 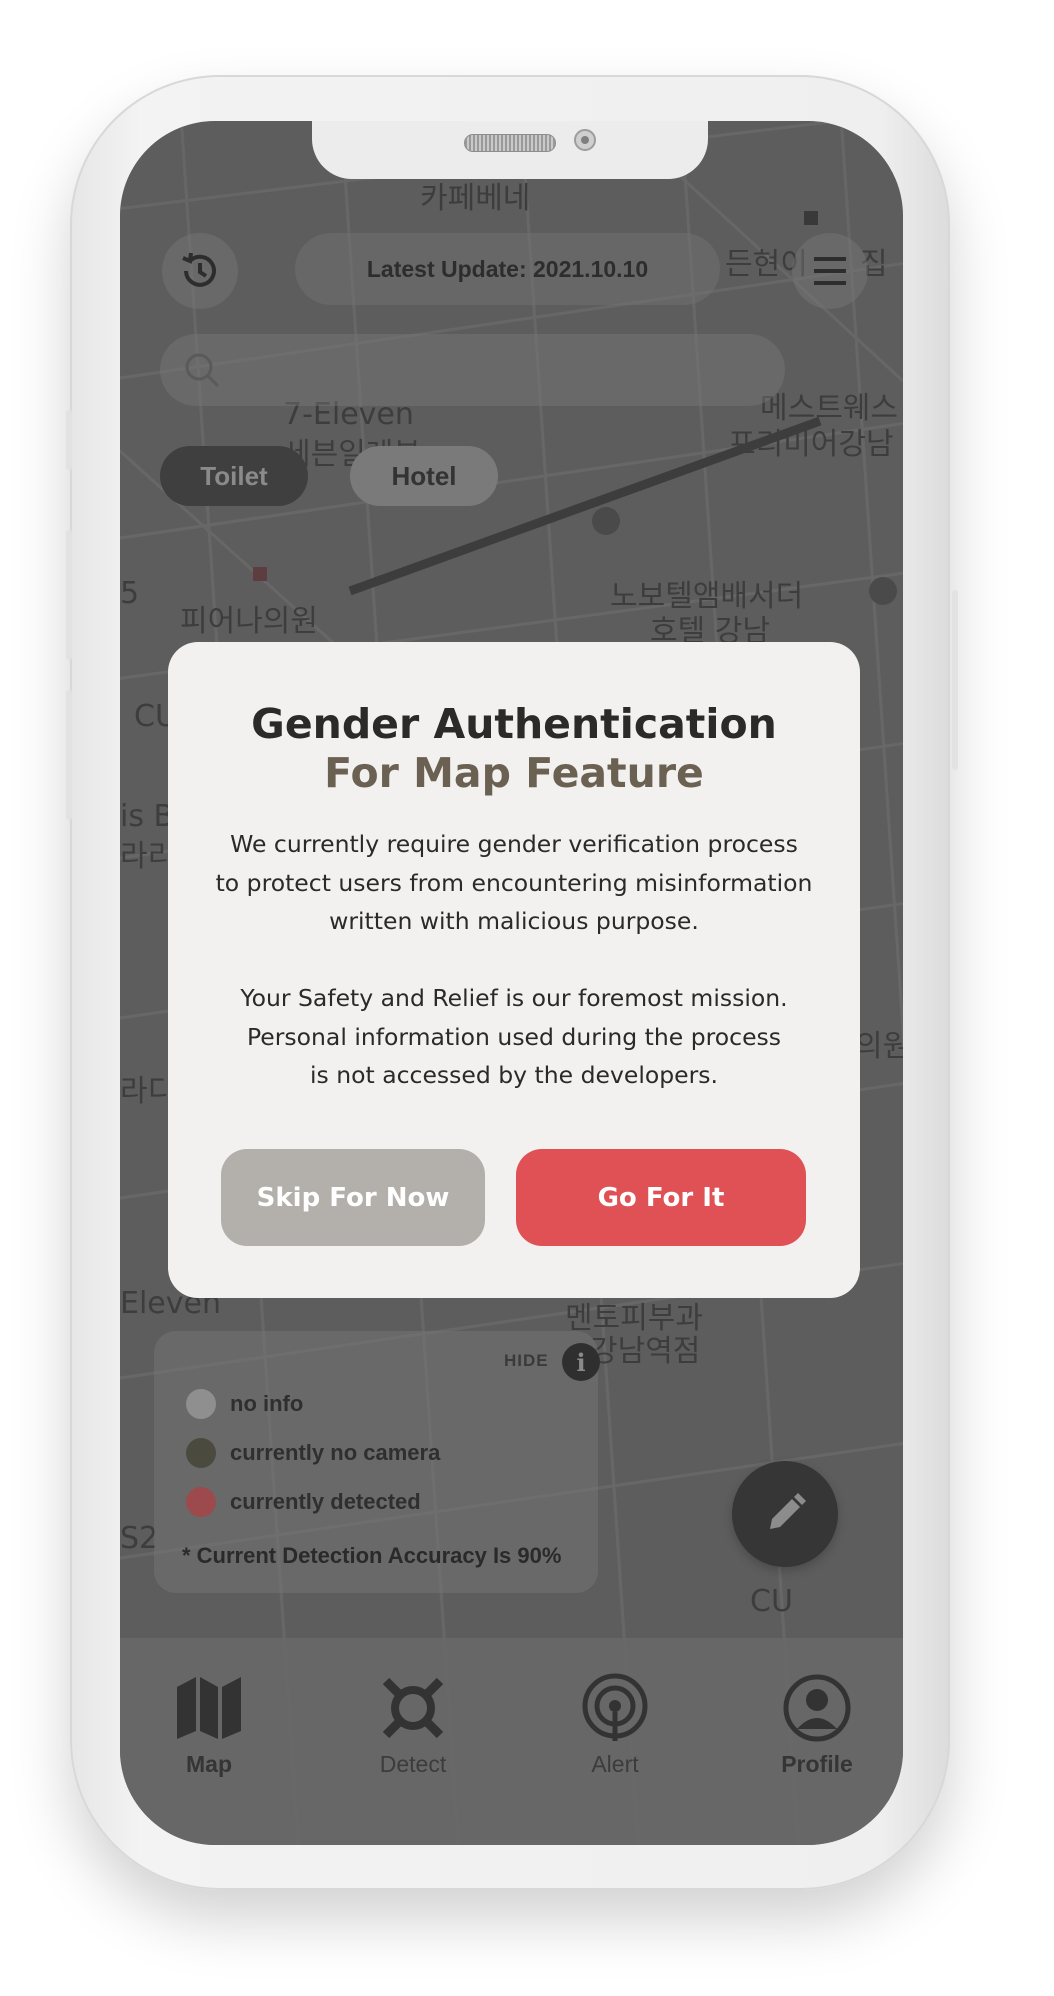 I want to click on filter-chip-hotel: Hotel, so click(x=424, y=476).